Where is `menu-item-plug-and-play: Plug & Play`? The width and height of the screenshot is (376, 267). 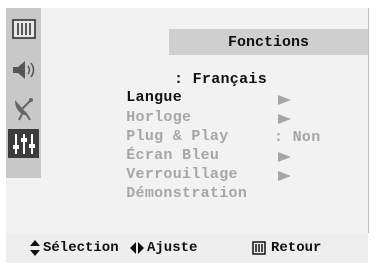
menu-item-plug-and-play: Plug & Play is located at coordinates (190, 127).